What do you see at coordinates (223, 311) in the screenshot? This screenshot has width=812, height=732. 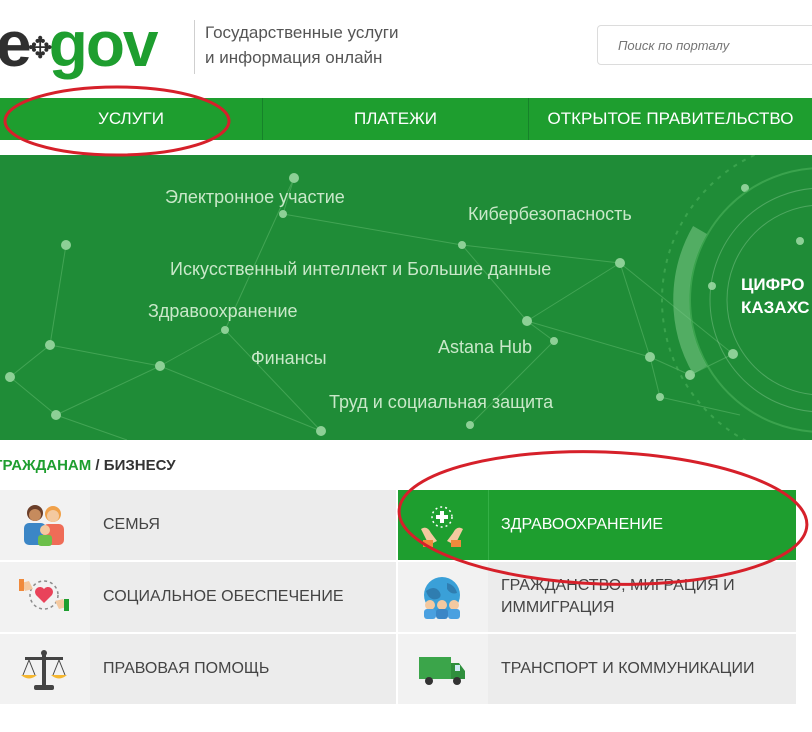 I see `banner-topic-healthcare: Здравоохранение` at bounding box center [223, 311].